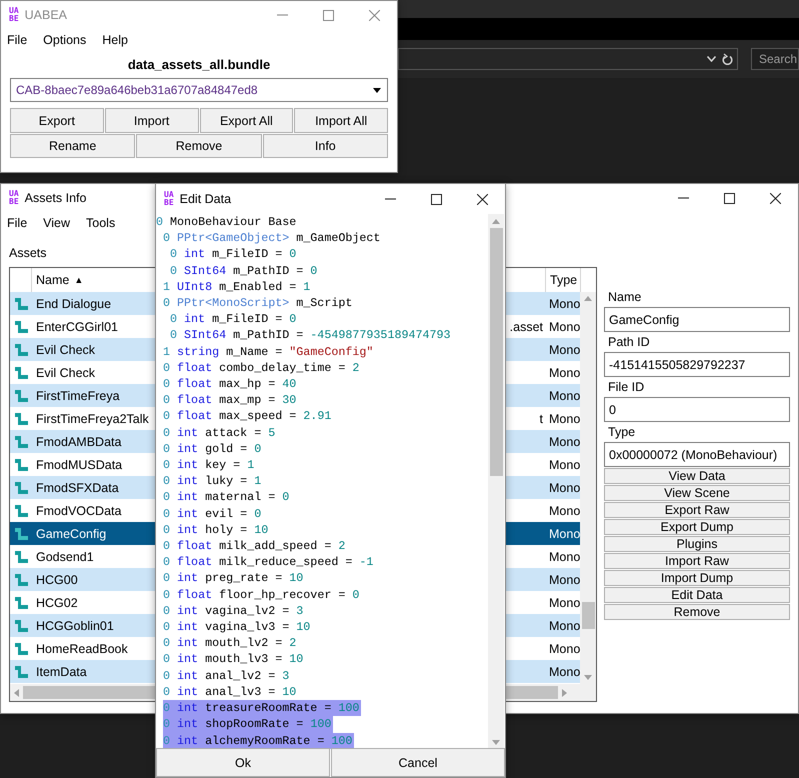 The image size is (799, 778). Describe the element at coordinates (564, 692) in the screenshot. I see `scroll-right-arrow-icon` at that location.